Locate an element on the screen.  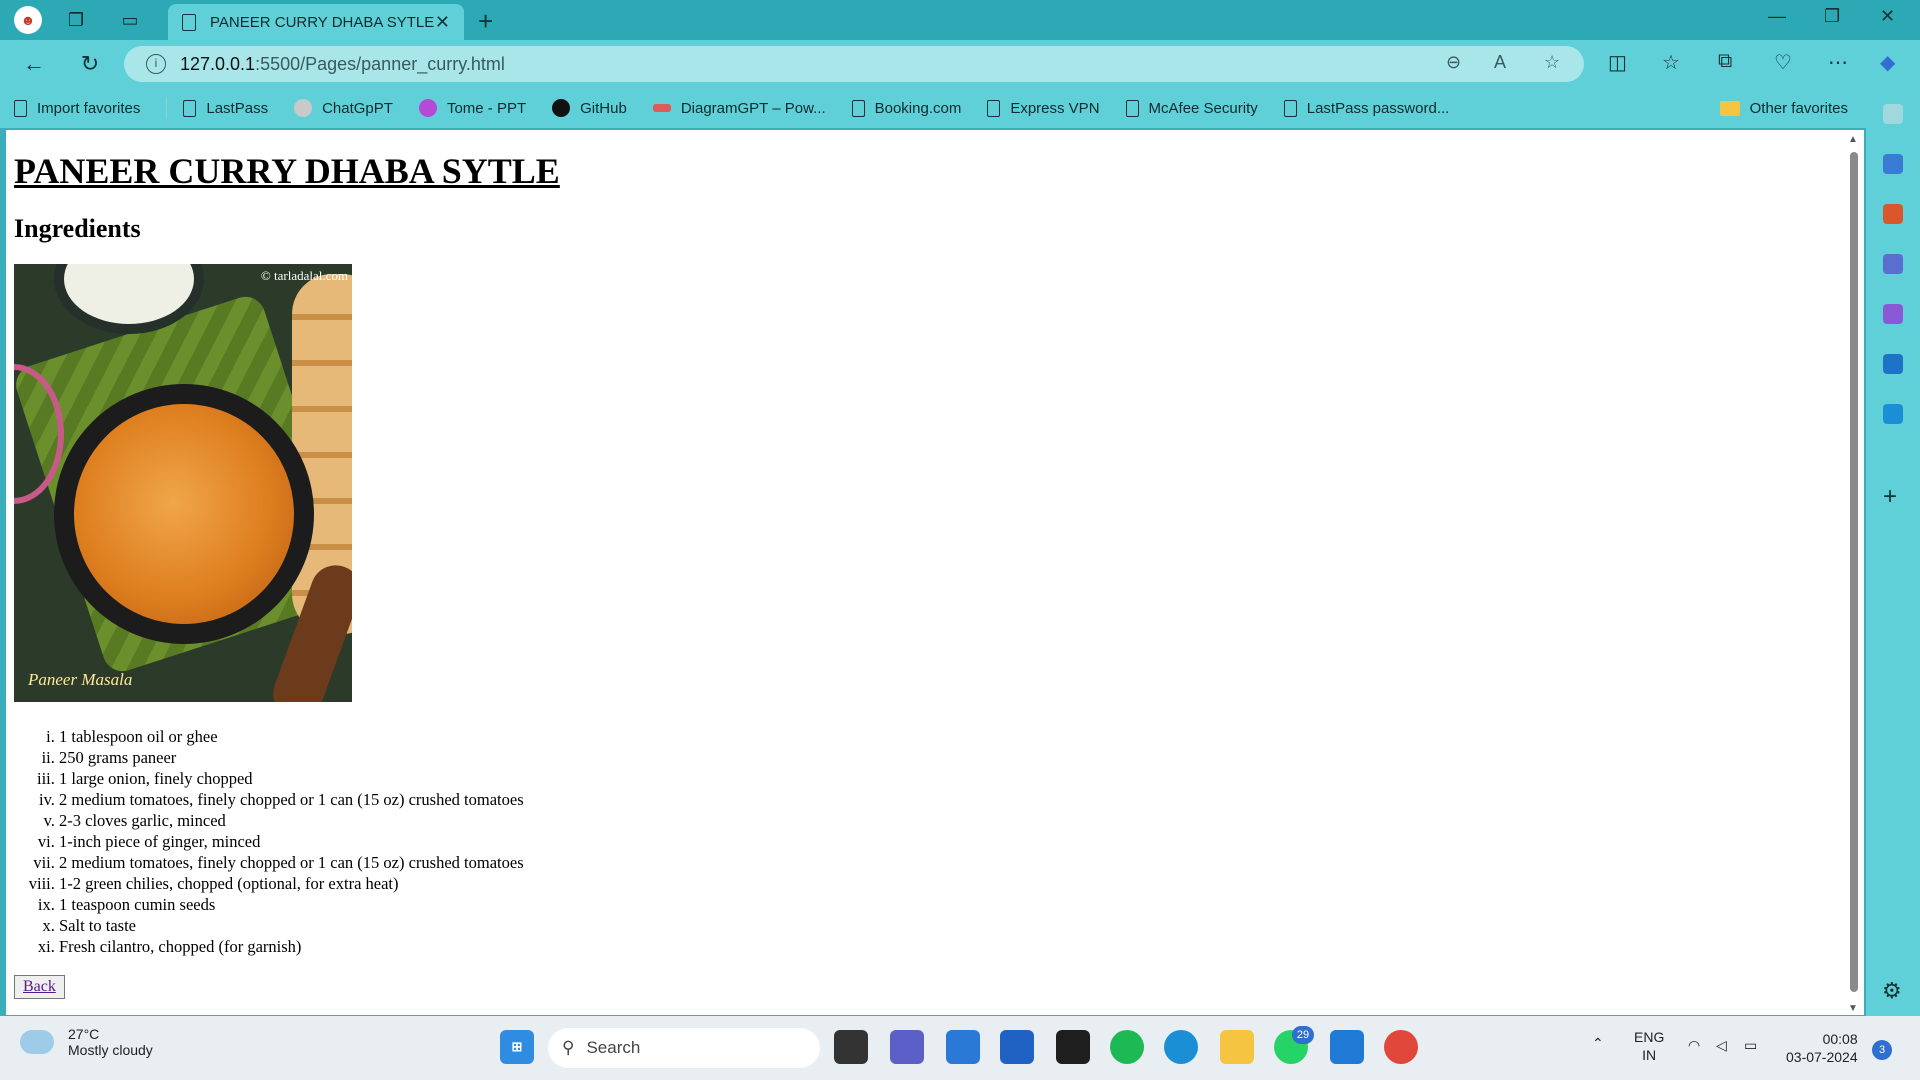
favorite-label: GitHub is located at coordinates (603, 108).